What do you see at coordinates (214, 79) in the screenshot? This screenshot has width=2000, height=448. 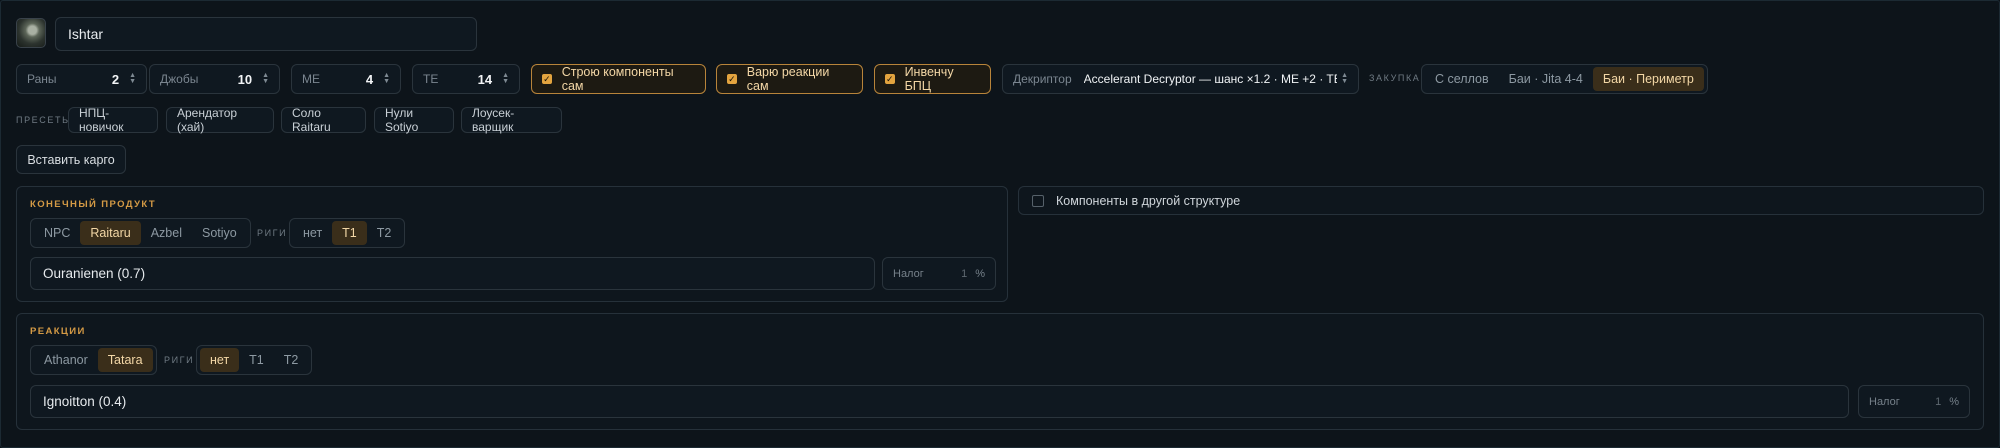 I see `jobs-stepper: Джобы 10 ▲ ▼` at bounding box center [214, 79].